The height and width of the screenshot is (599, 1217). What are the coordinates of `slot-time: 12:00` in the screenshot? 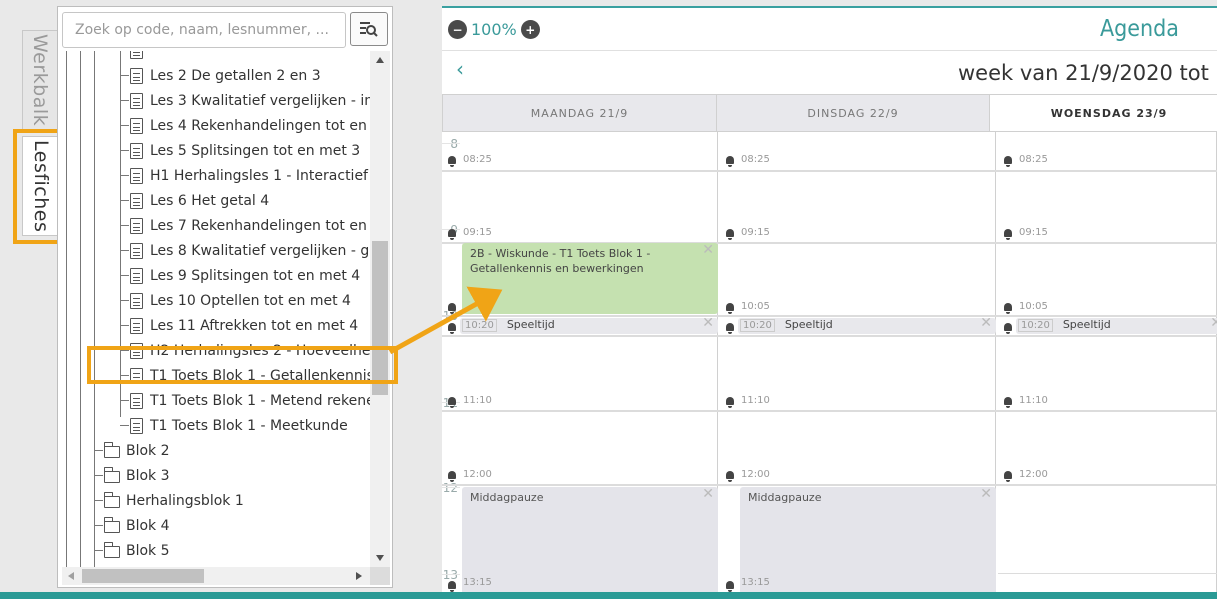 It's located at (477, 474).